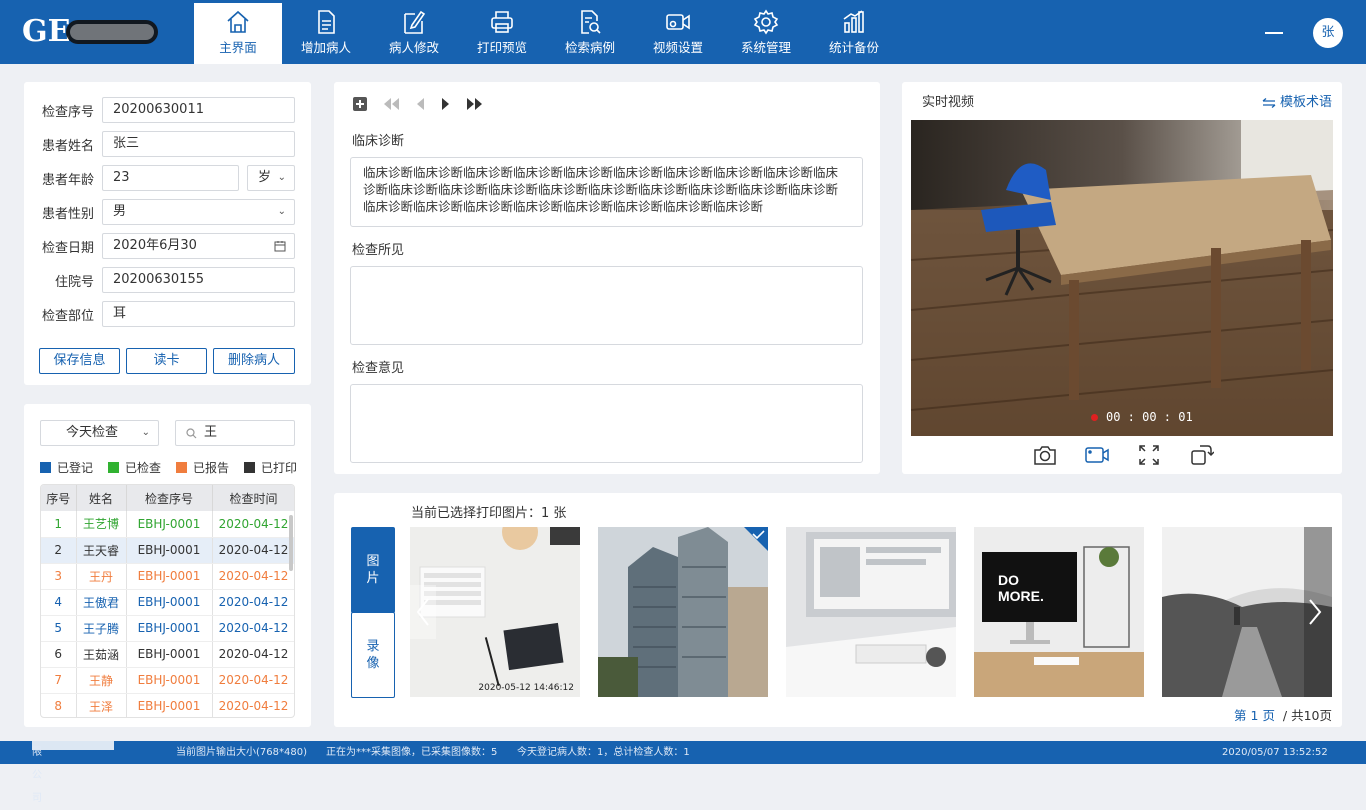  I want to click on table-cell: 4, so click(59, 602).